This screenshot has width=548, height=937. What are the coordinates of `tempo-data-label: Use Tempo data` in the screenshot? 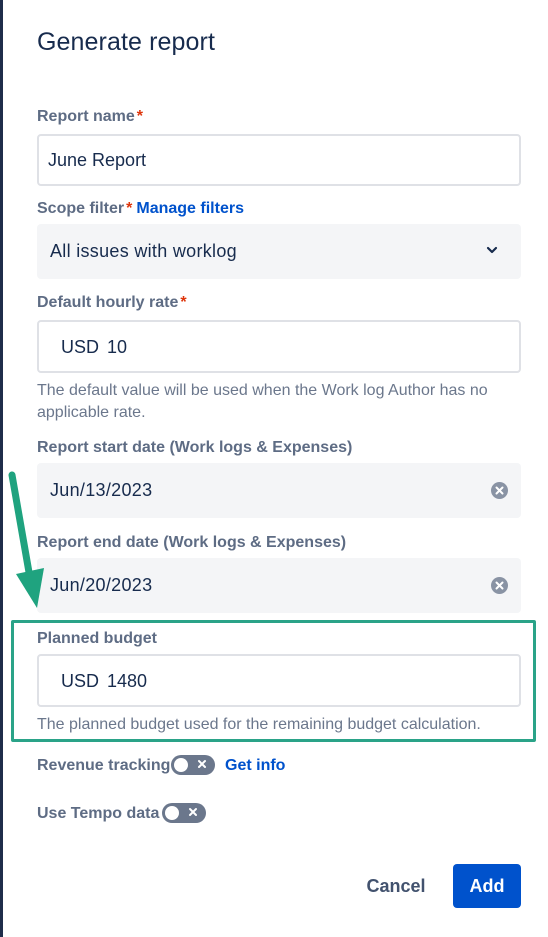 It's located at (98, 813).